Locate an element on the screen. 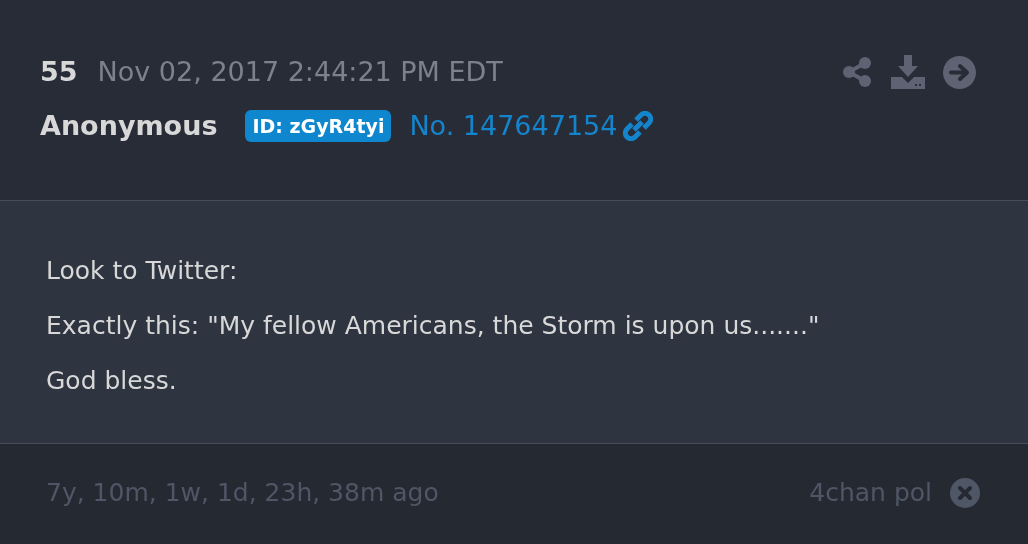 The height and width of the screenshot is (544, 1028). share-icon is located at coordinates (857, 72).